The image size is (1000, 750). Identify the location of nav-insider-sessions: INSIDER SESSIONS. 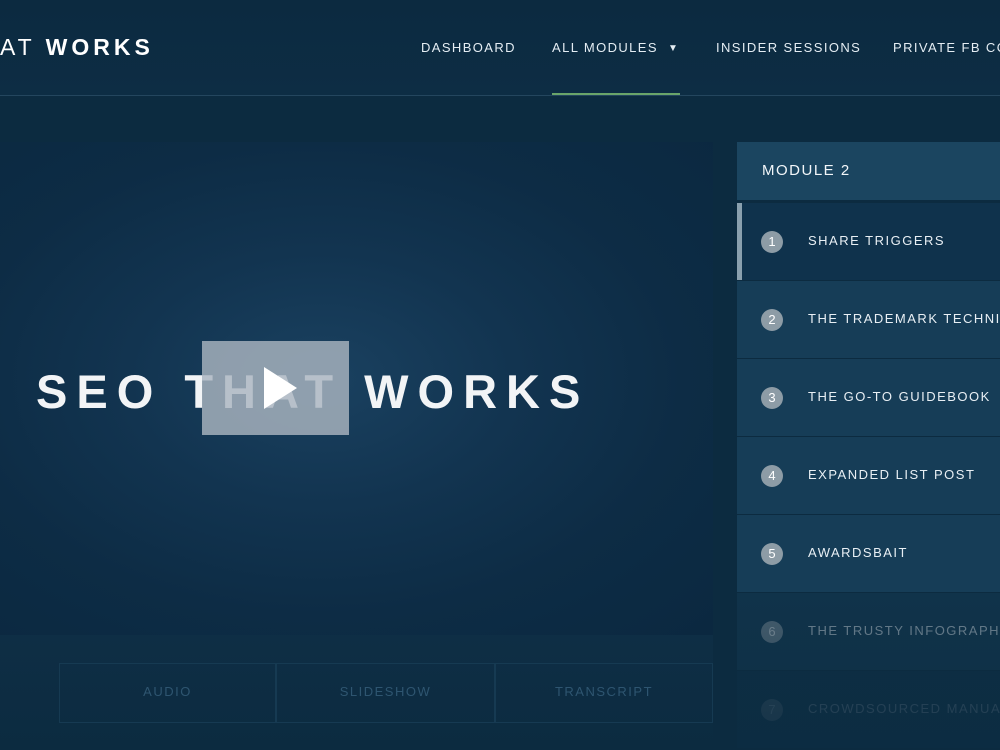
(788, 47).